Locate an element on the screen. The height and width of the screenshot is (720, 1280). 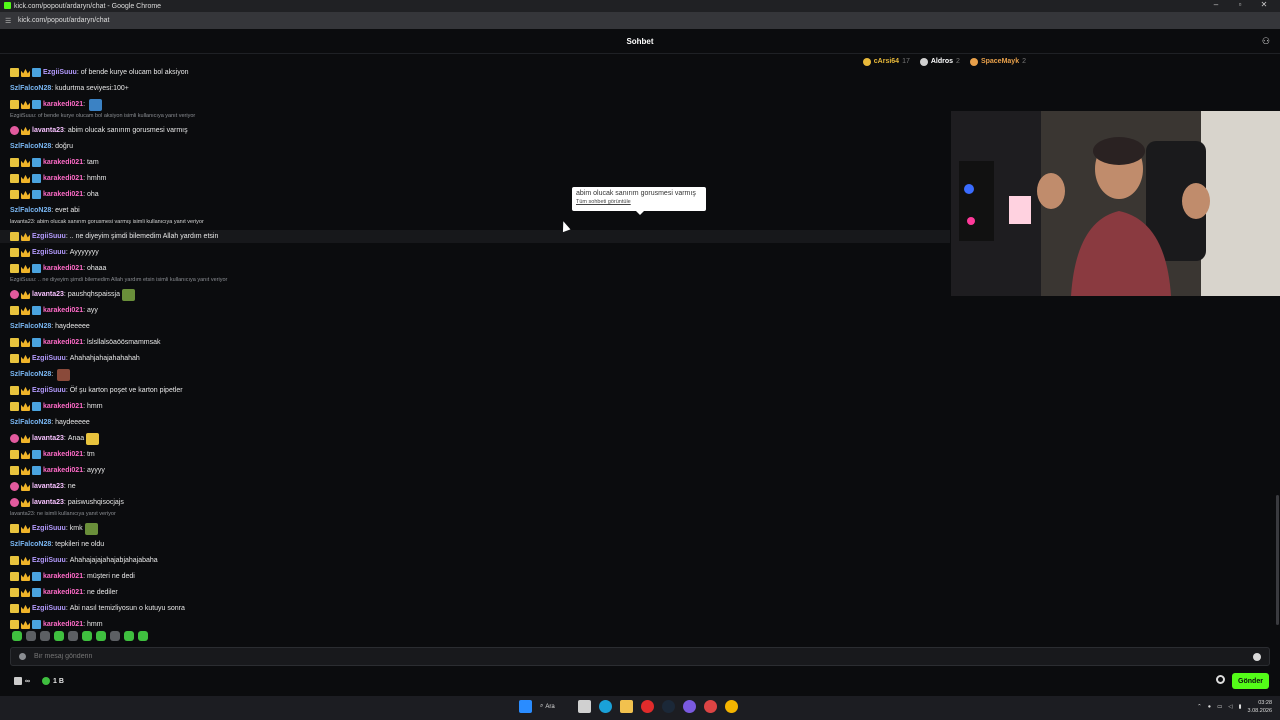
chat-message: karakedi021: hmm is located at coordinates (56, 624).